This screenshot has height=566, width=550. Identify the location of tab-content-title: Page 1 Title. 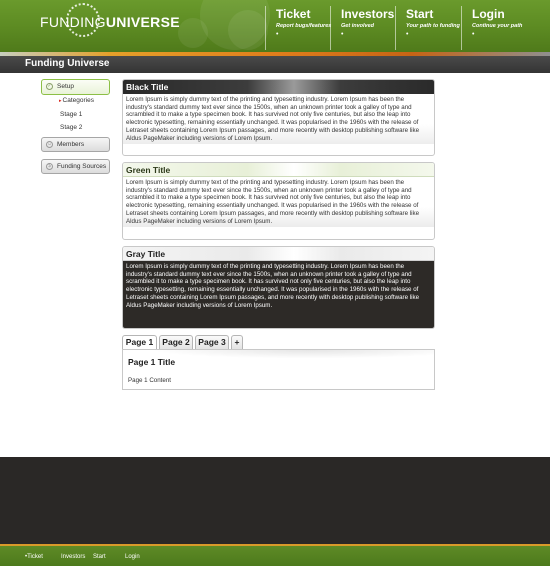
(152, 362).